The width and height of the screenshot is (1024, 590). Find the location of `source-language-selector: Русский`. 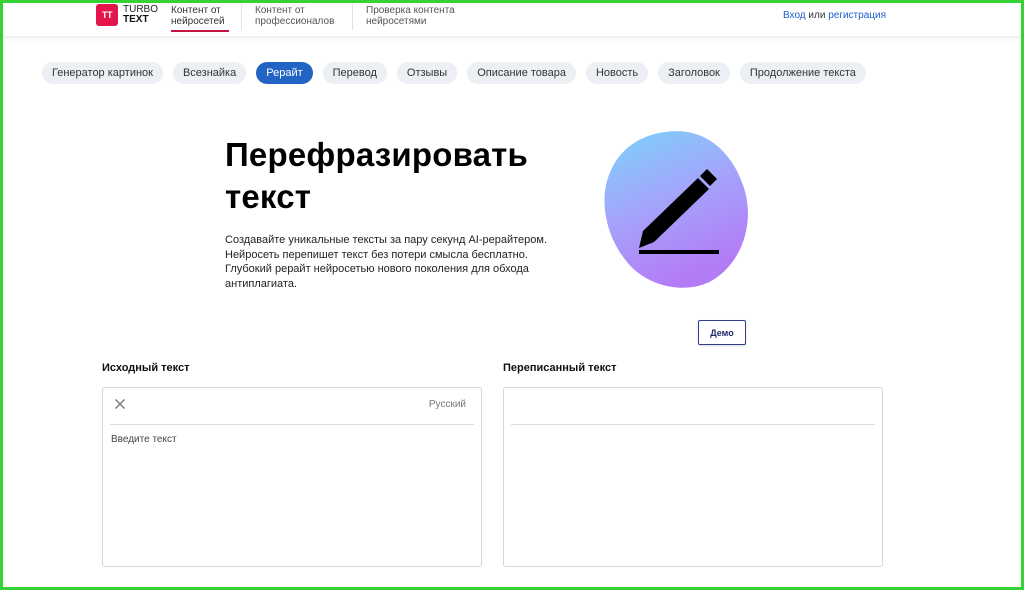

source-language-selector: Русский is located at coordinates (447, 404).